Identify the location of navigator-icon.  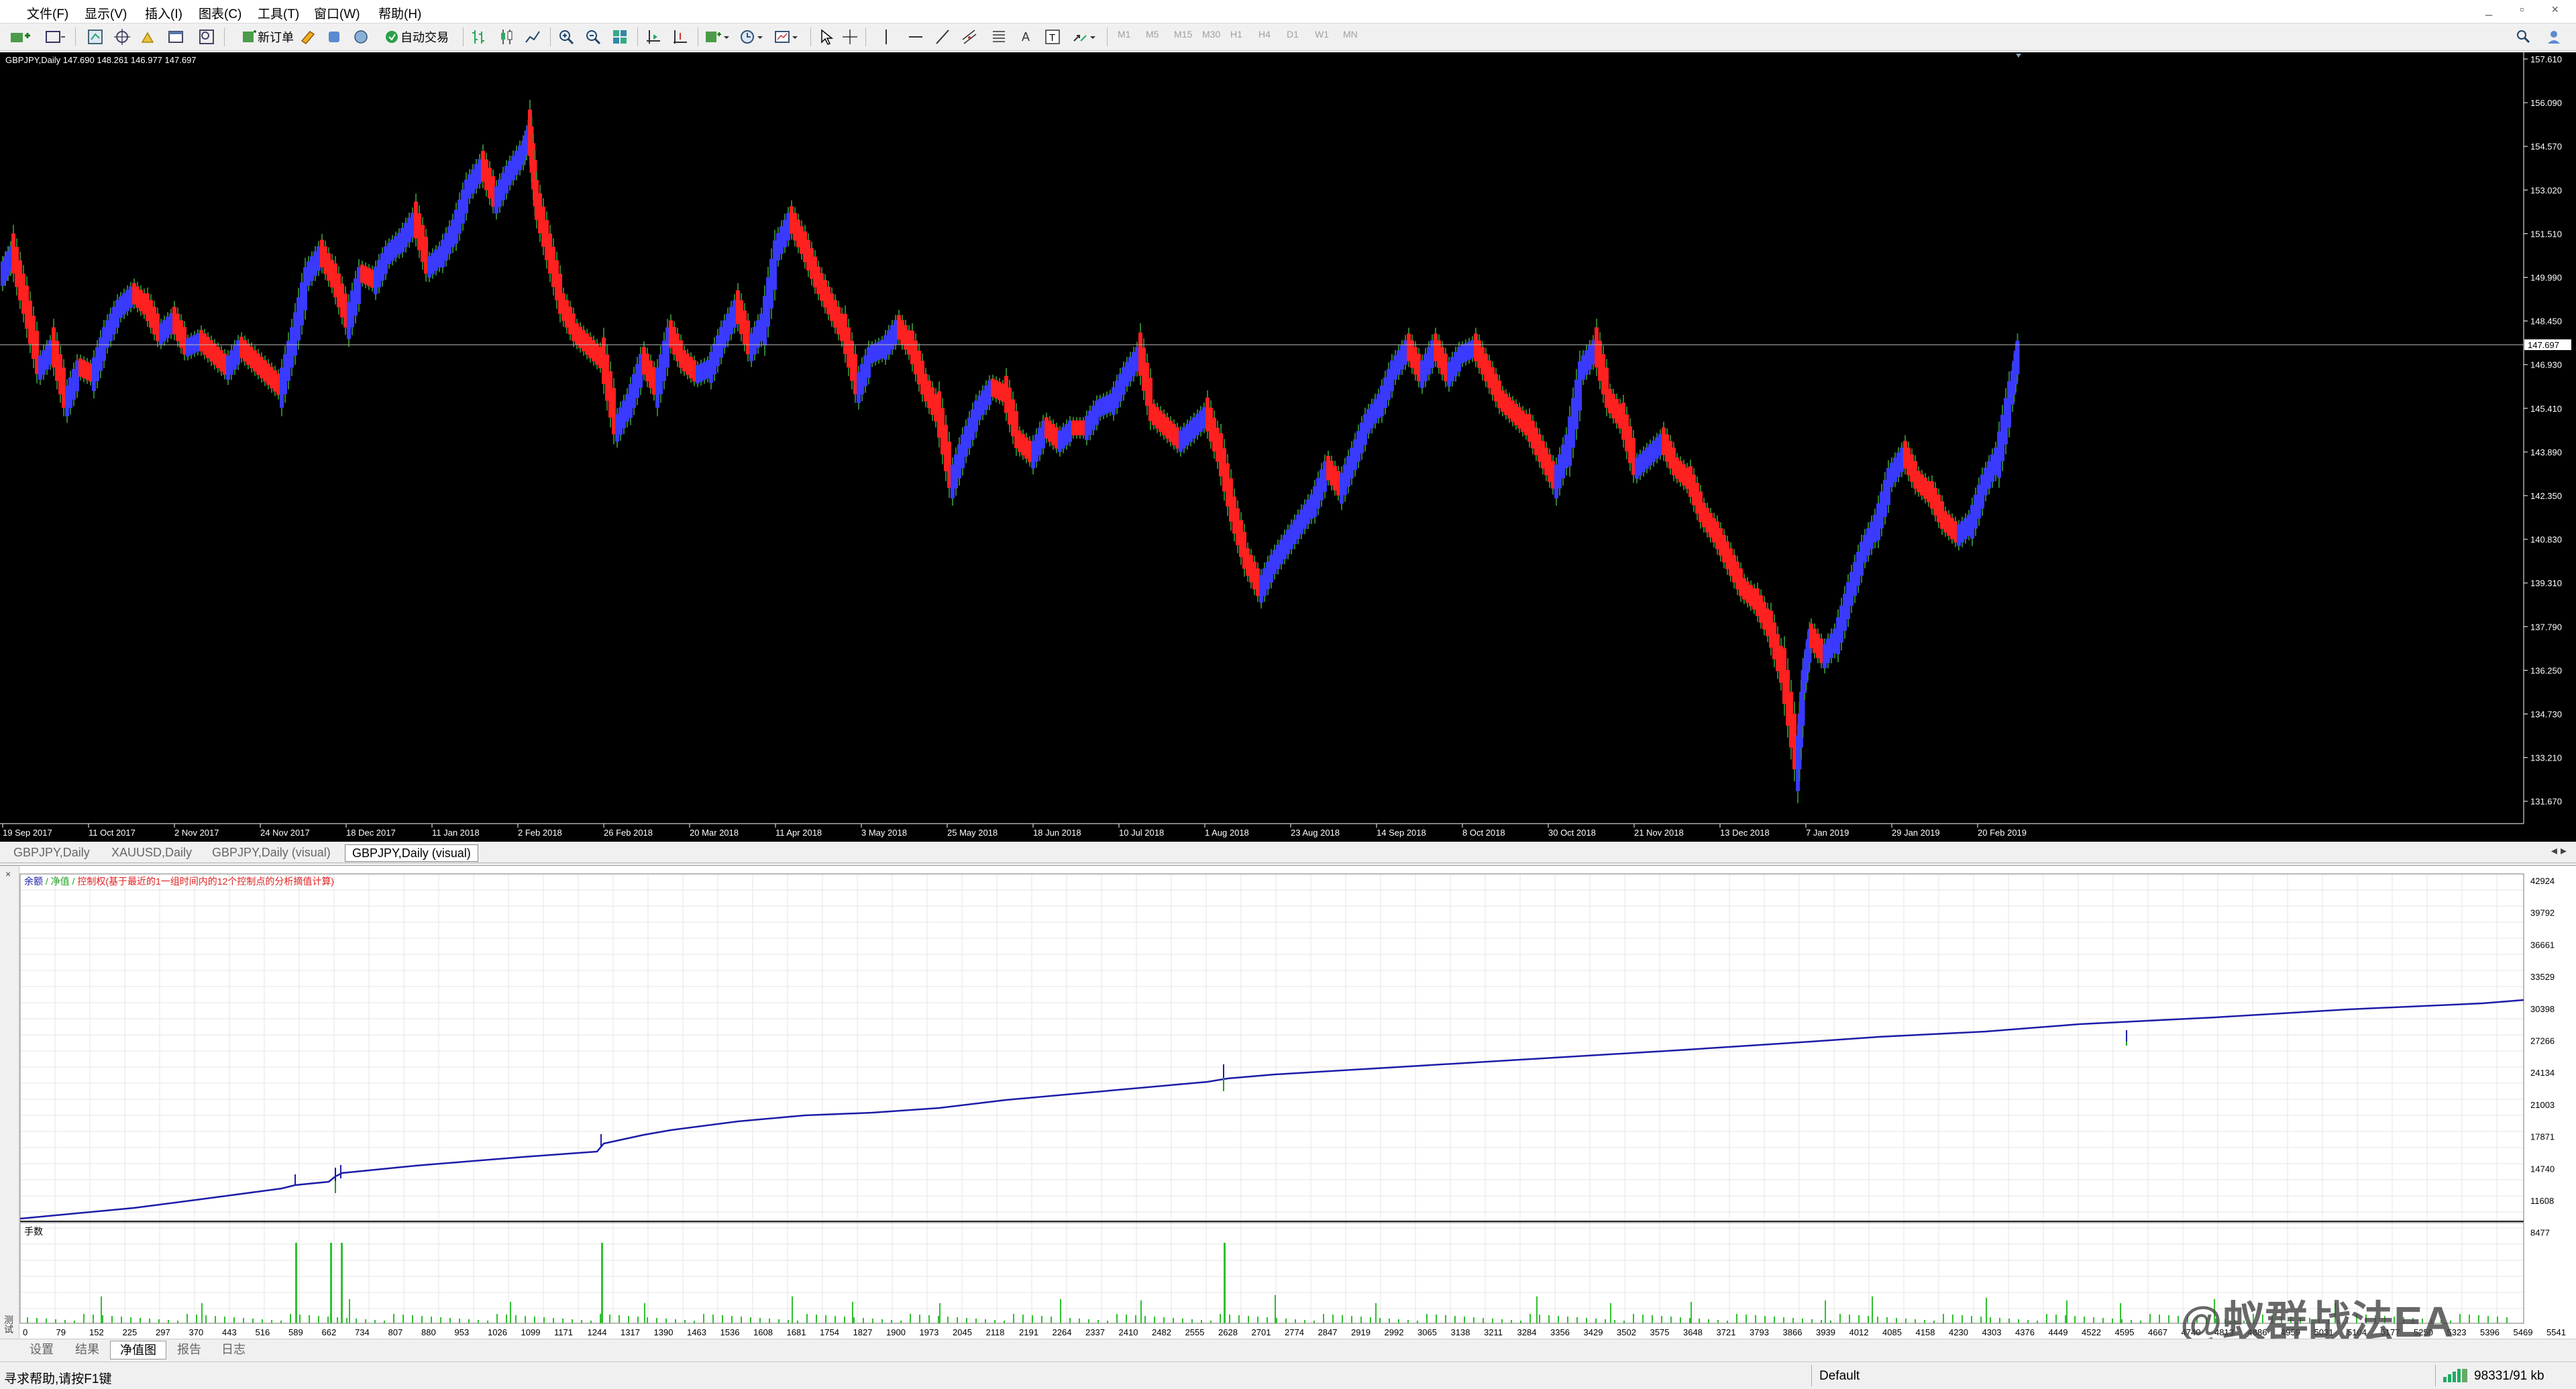
(149, 37).